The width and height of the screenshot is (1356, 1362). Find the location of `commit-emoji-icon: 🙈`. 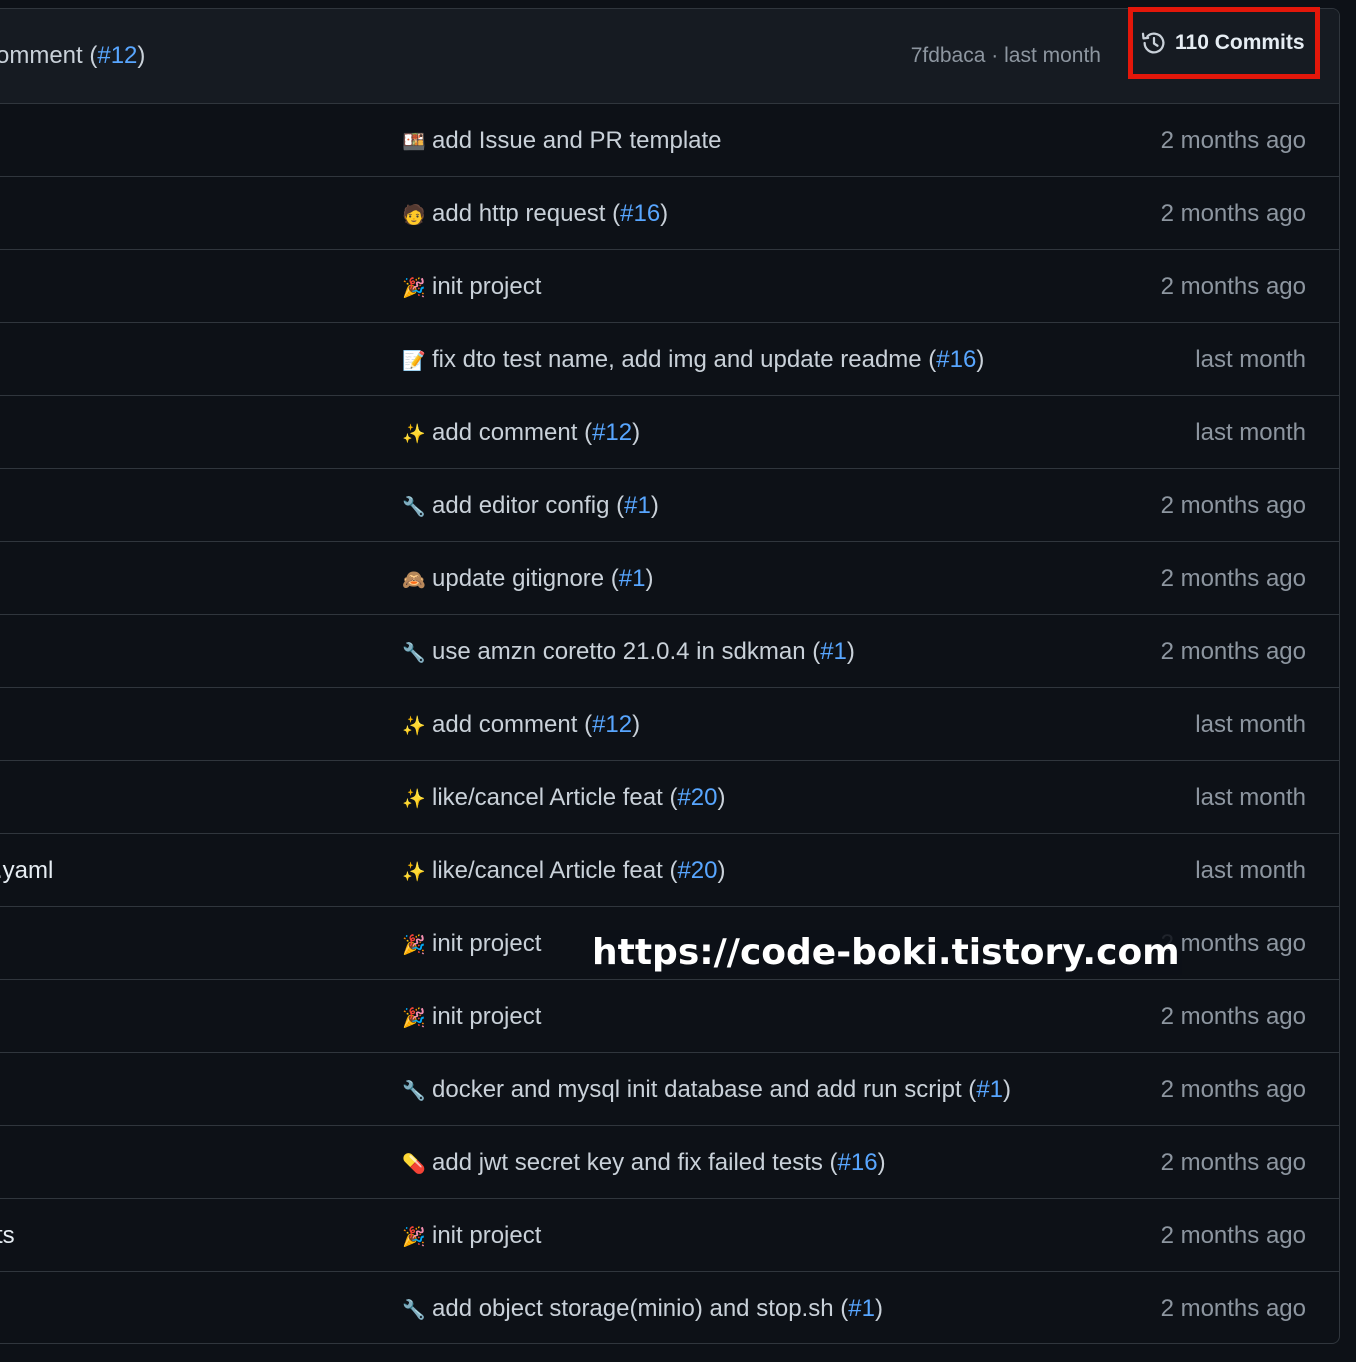

commit-emoji-icon: 🙈 is located at coordinates (414, 580).